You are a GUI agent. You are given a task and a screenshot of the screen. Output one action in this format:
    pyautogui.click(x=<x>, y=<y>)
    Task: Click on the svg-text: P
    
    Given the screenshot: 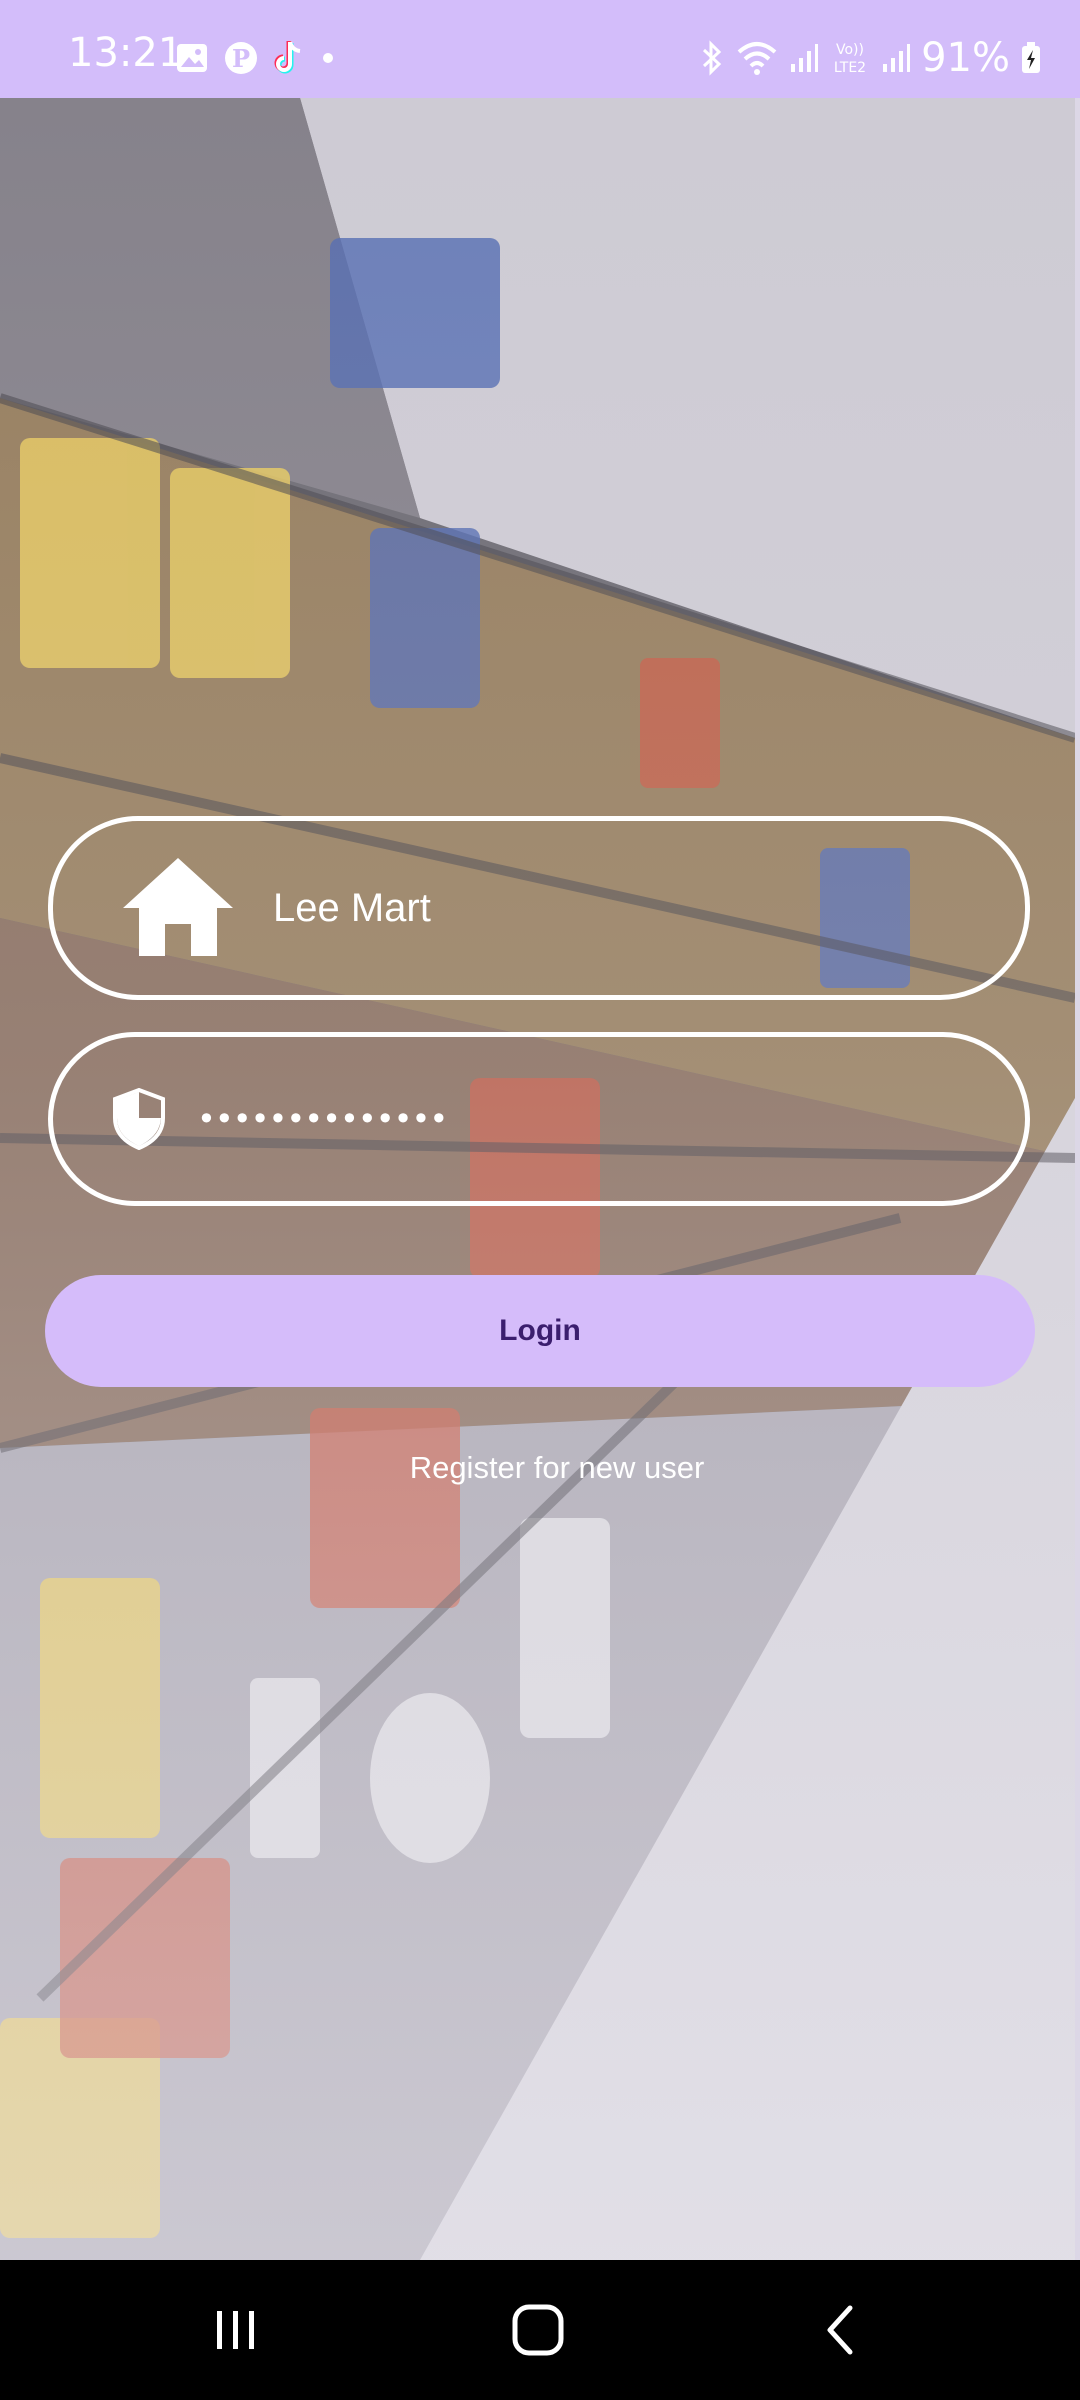 What is the action you would take?
    pyautogui.click(x=241, y=58)
    